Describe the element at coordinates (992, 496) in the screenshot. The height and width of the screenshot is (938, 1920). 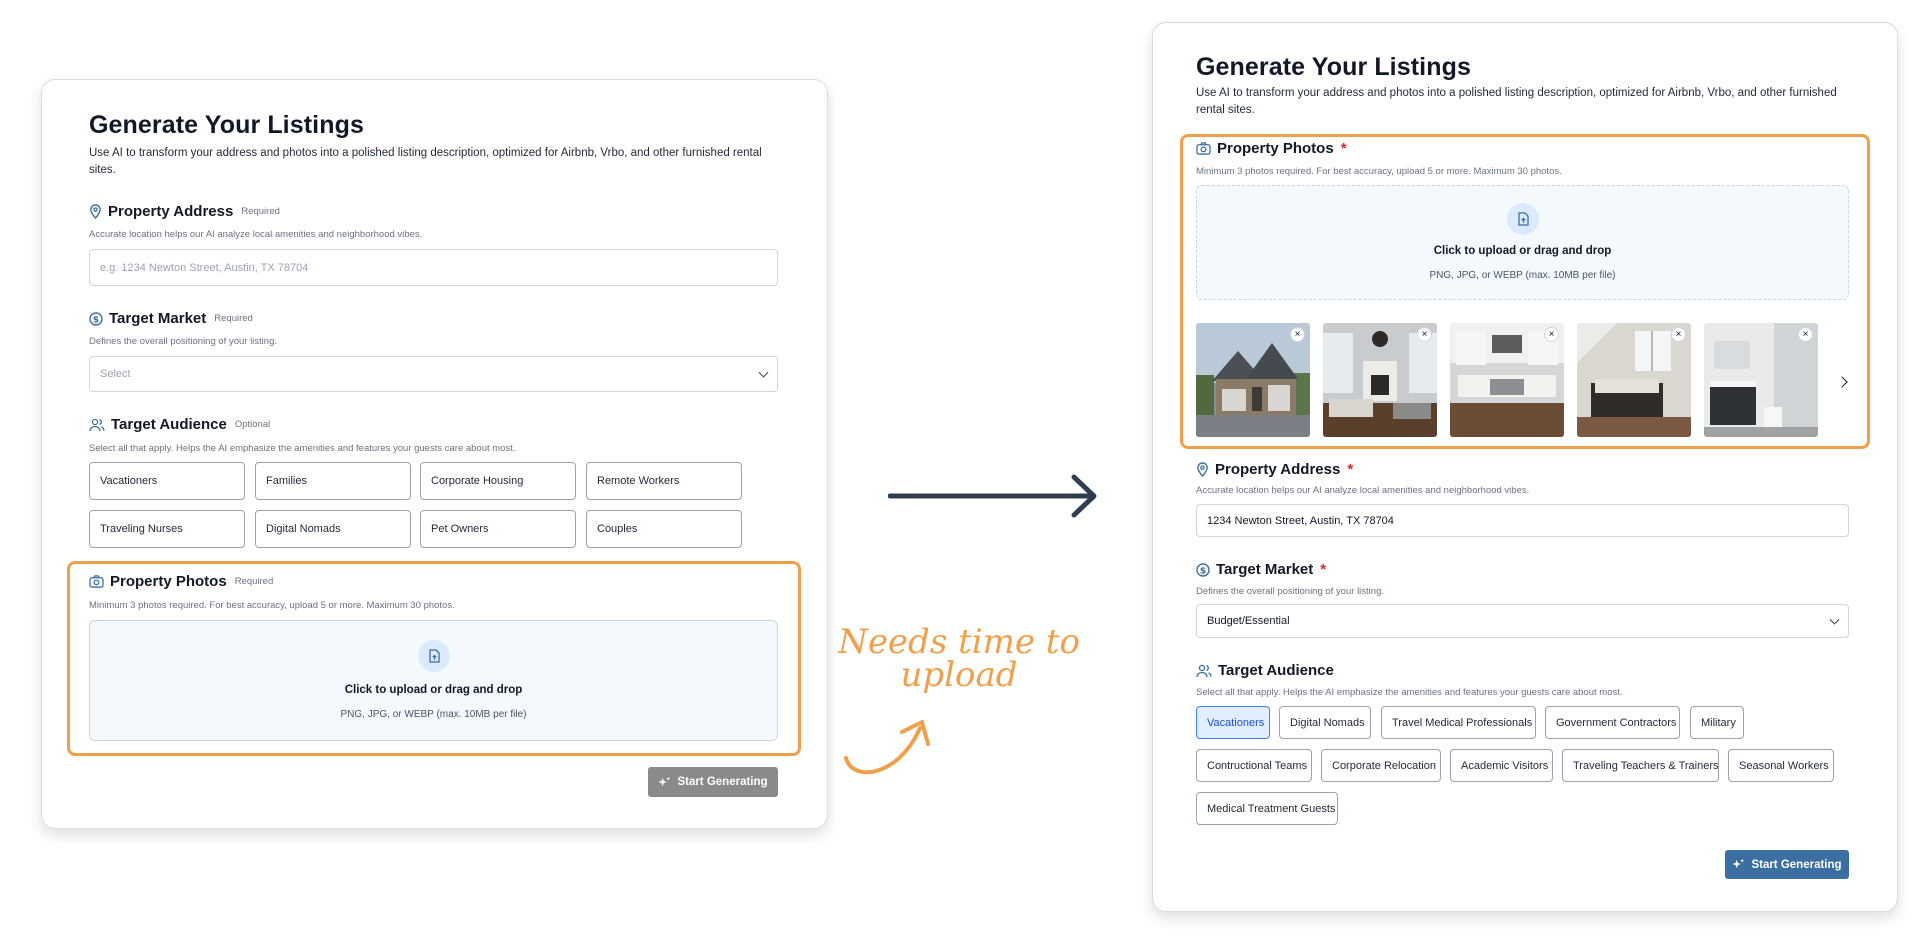
I see `transition-arrow-icon` at that location.